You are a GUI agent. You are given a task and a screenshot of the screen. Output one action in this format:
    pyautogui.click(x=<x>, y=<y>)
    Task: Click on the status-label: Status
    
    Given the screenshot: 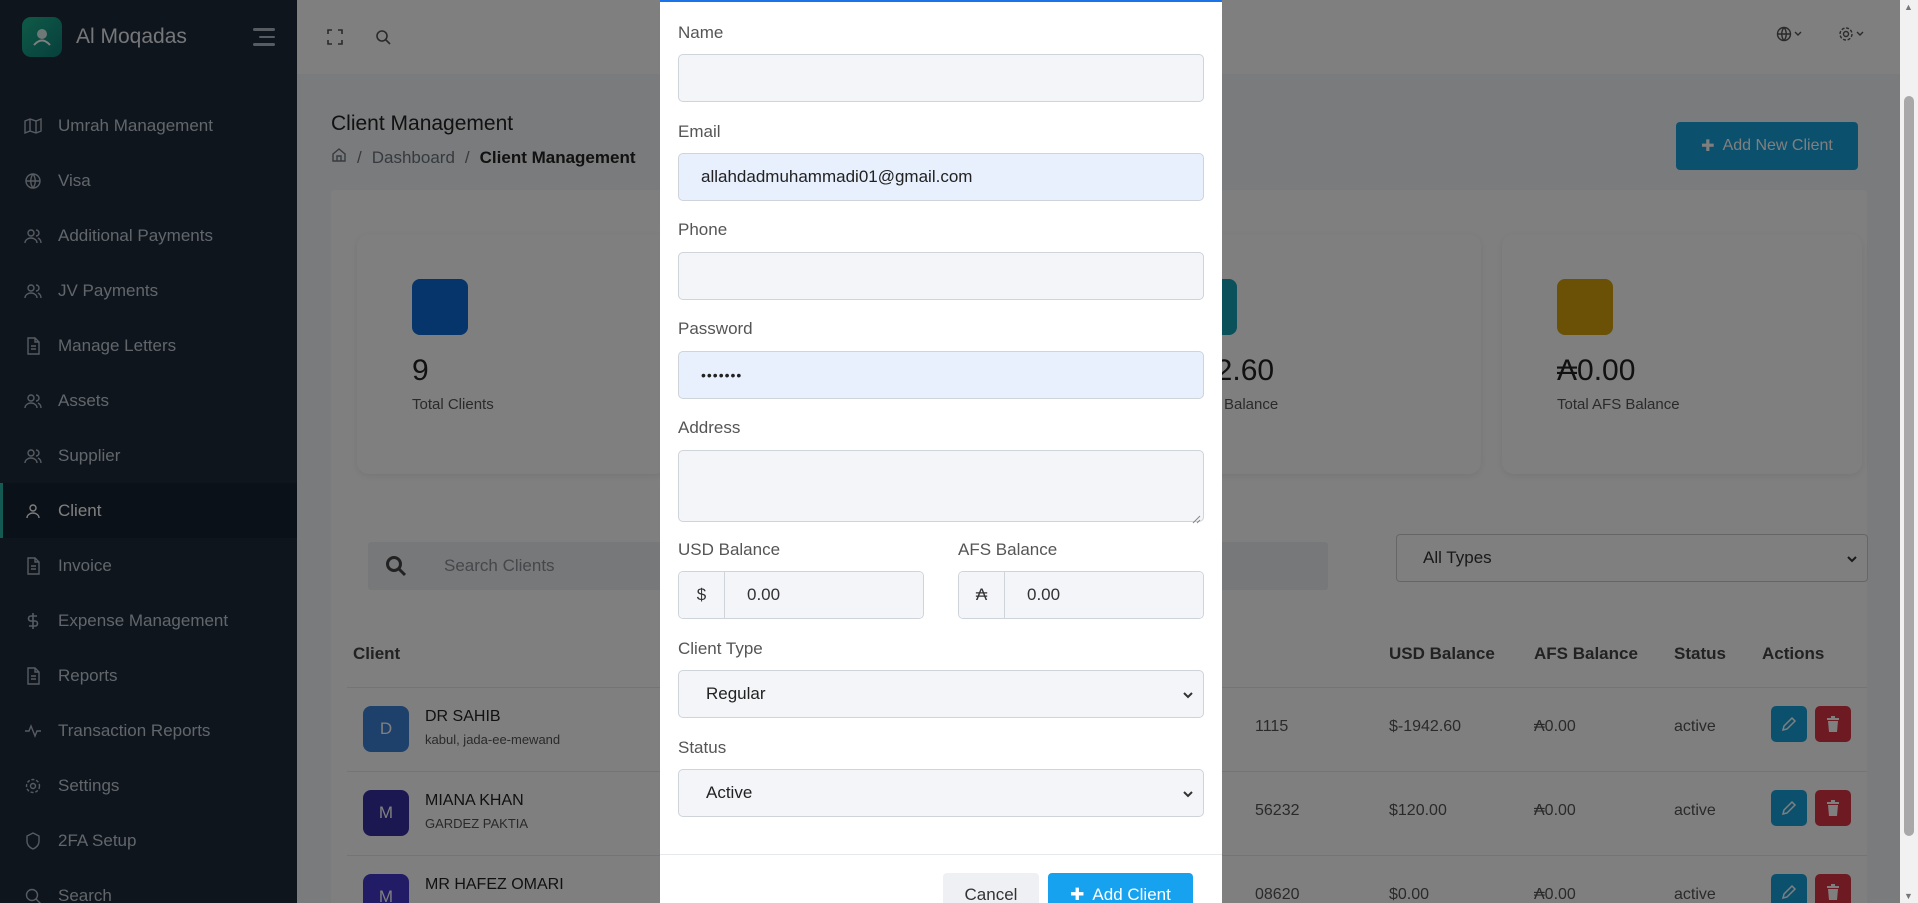 What is the action you would take?
    pyautogui.click(x=702, y=747)
    